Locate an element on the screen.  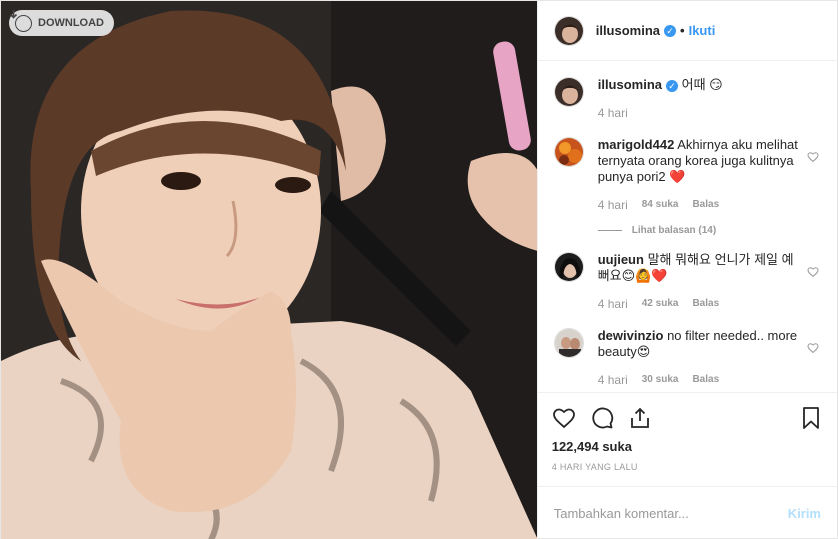
download-button: DOWNLOAD is located at coordinates (61, 23).